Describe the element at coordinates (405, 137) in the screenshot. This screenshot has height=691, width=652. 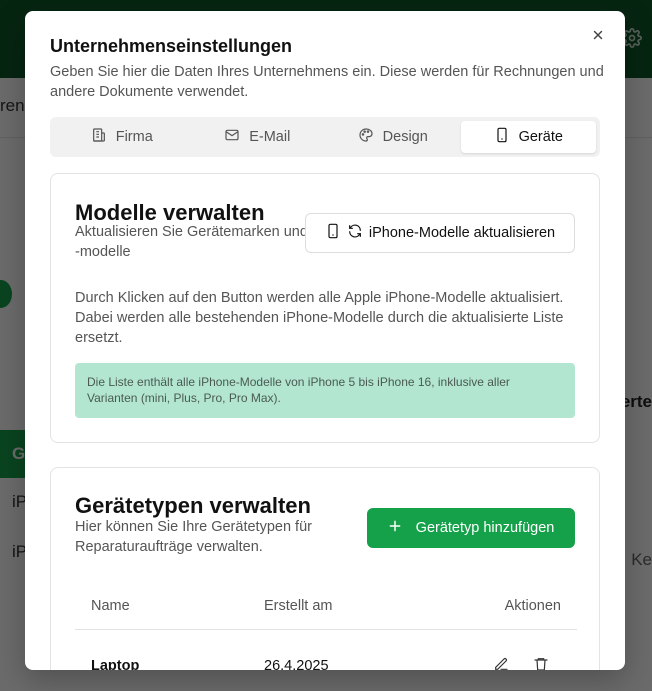
I see `tab-label: Design` at that location.